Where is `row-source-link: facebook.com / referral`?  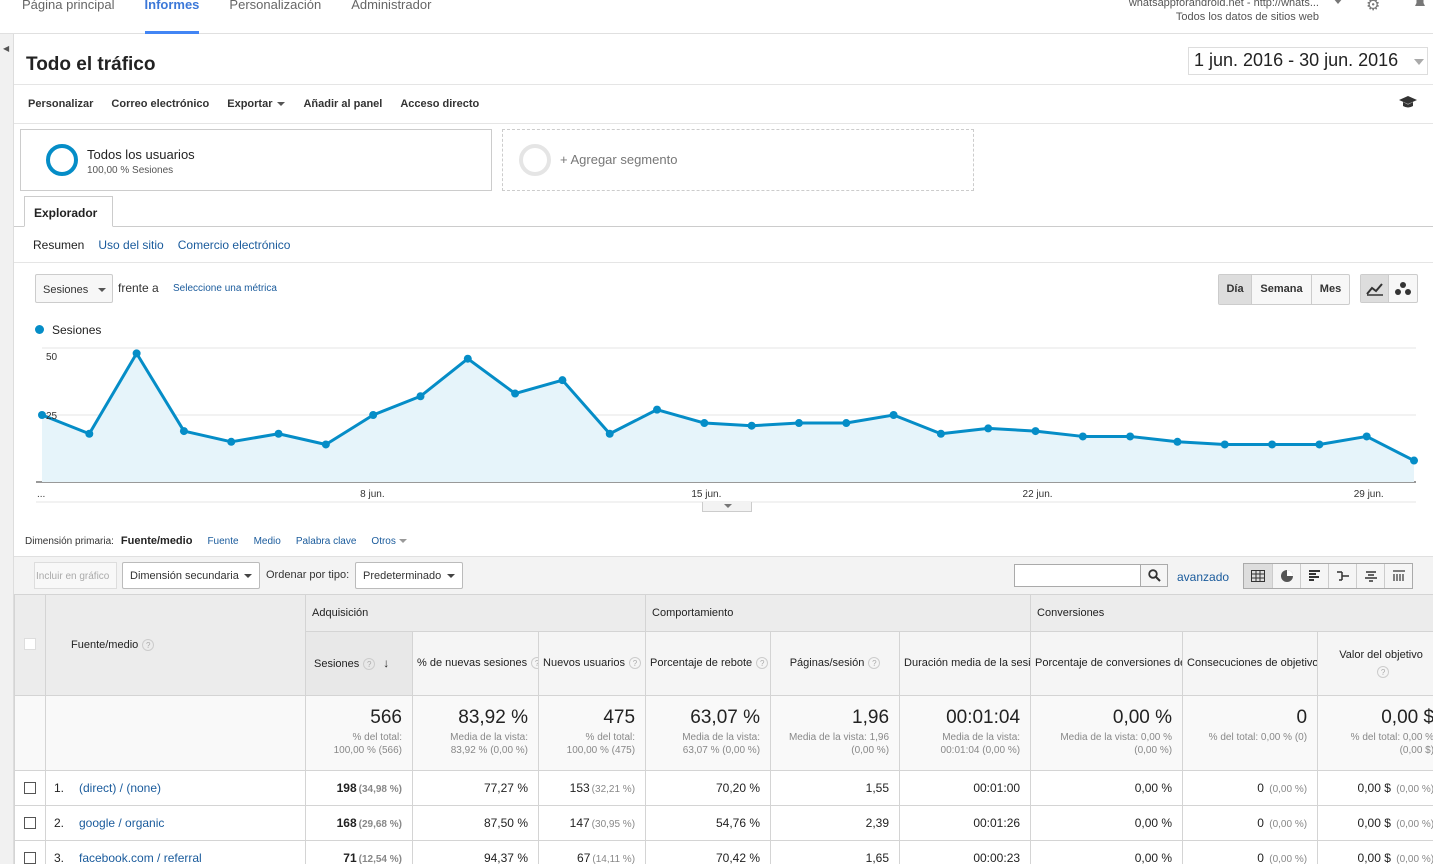
row-source-link: facebook.com / referral is located at coordinates (140, 857).